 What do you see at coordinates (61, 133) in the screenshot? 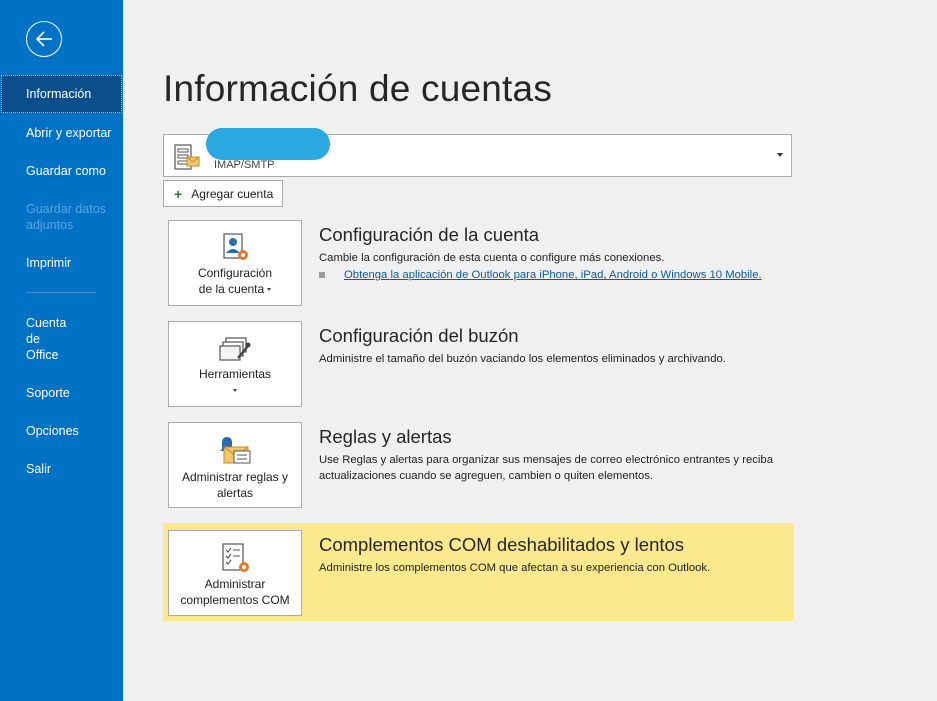
I see `nav-item-abrir-exportar: Abrir y exportar` at bounding box center [61, 133].